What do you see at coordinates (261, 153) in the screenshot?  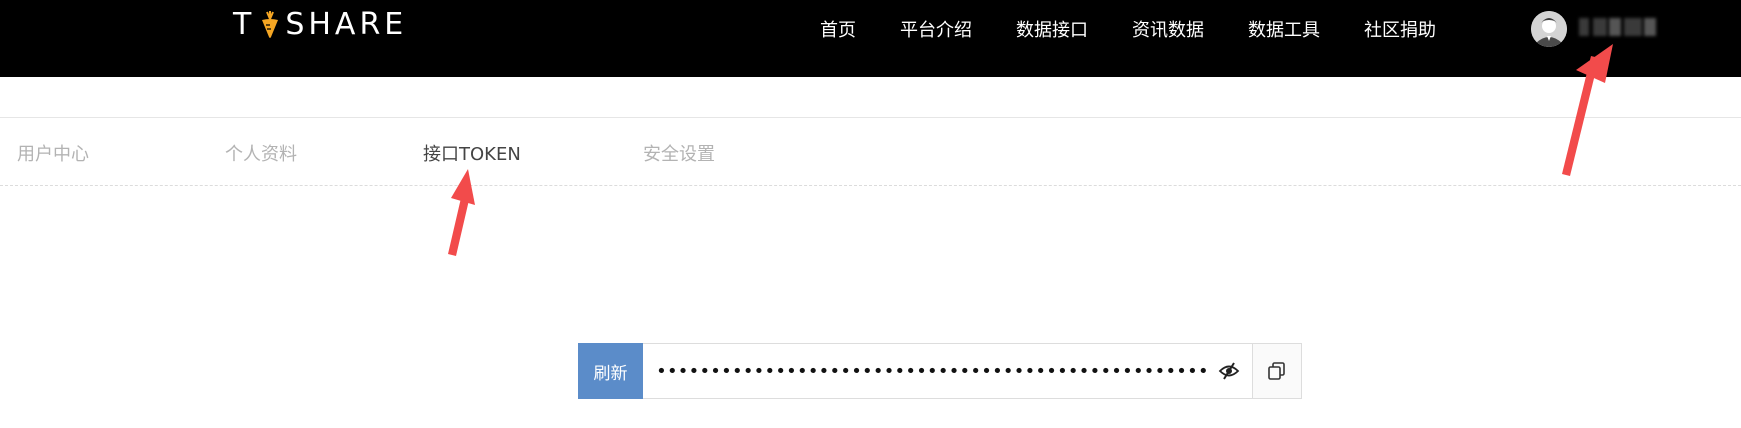 I see `tab-profile: 个人资料` at bounding box center [261, 153].